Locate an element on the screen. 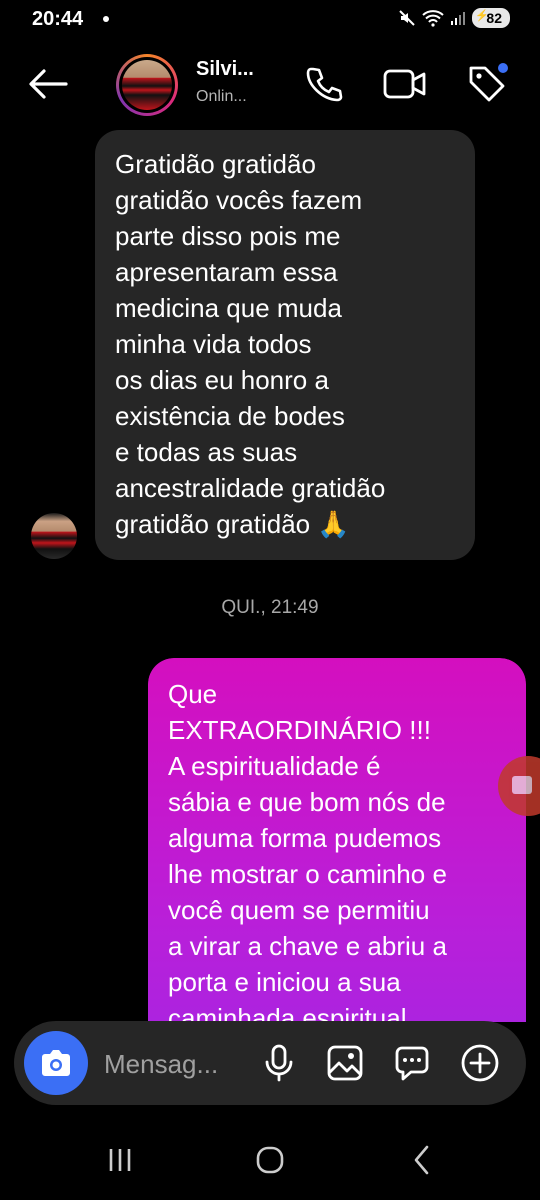 This screenshot has width=540, height=1200. more-options-button is located at coordinates (480, 1063).